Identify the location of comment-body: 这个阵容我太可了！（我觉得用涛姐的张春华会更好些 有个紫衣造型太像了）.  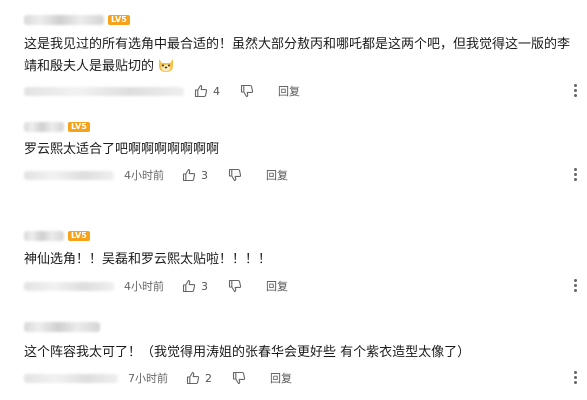
(247, 352).